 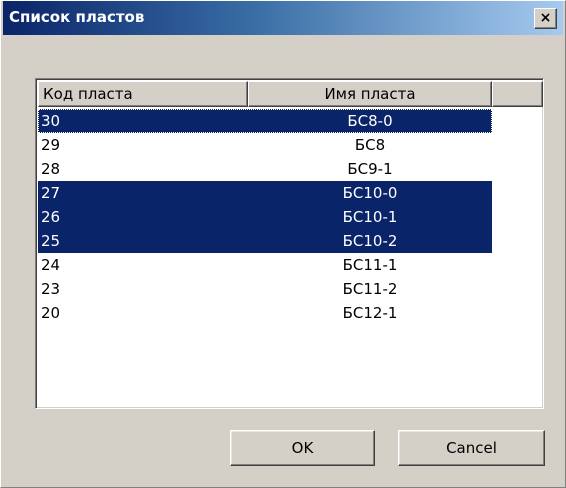 I want to click on cell-code: 25, so click(x=51, y=241).